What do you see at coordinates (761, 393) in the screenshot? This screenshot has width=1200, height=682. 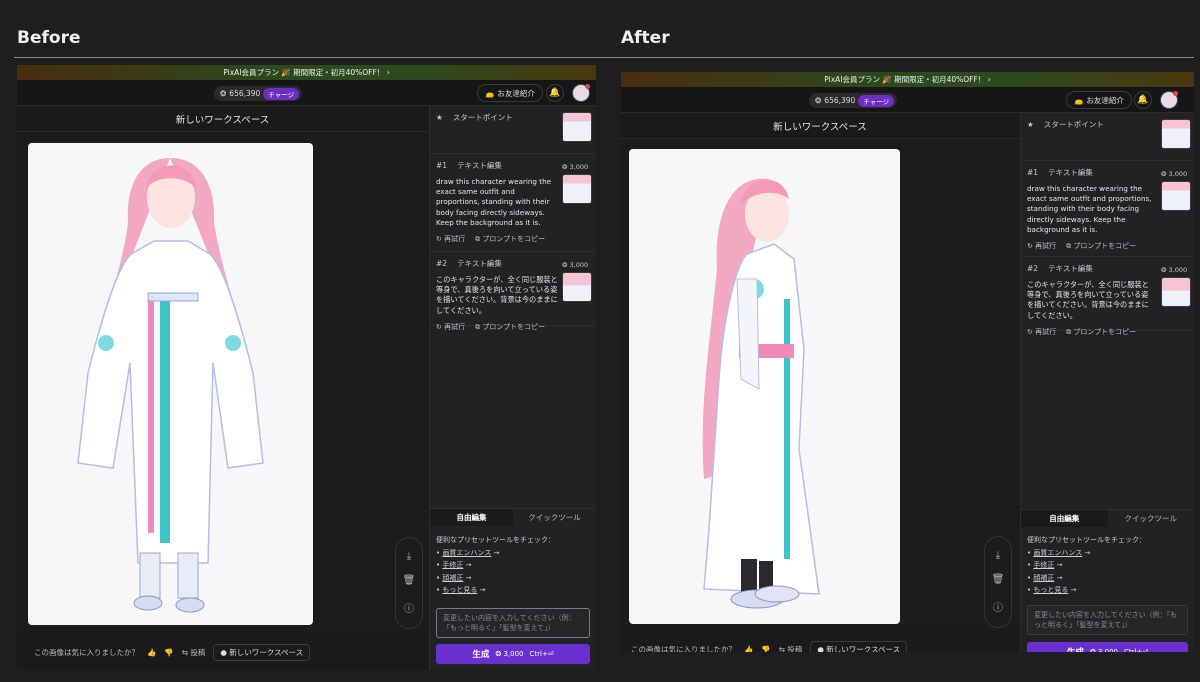 I see `character-side-illustration` at bounding box center [761, 393].